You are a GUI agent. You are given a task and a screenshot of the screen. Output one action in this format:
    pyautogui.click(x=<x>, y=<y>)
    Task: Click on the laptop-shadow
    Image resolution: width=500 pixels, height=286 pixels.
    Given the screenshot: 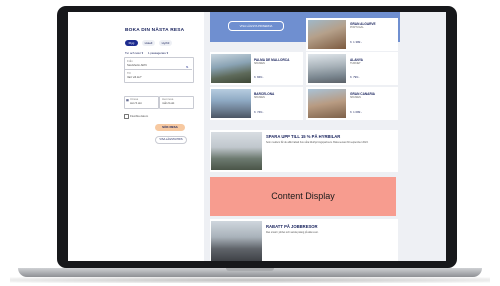 What is the action you would take?
    pyautogui.click(x=250, y=280)
    